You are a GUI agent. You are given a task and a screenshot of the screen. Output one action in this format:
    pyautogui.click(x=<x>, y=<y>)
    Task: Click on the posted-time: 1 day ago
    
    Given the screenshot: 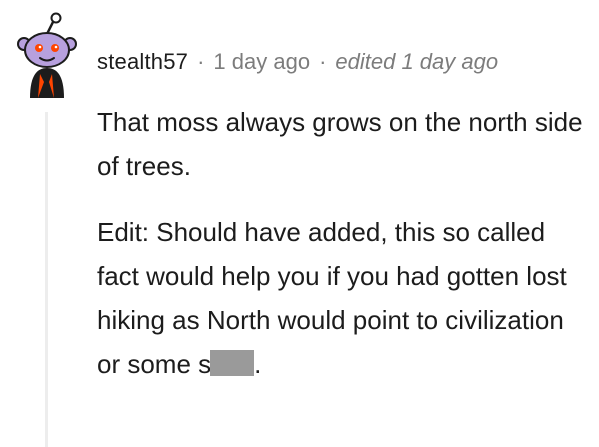 What is the action you would take?
    pyautogui.click(x=261, y=62)
    